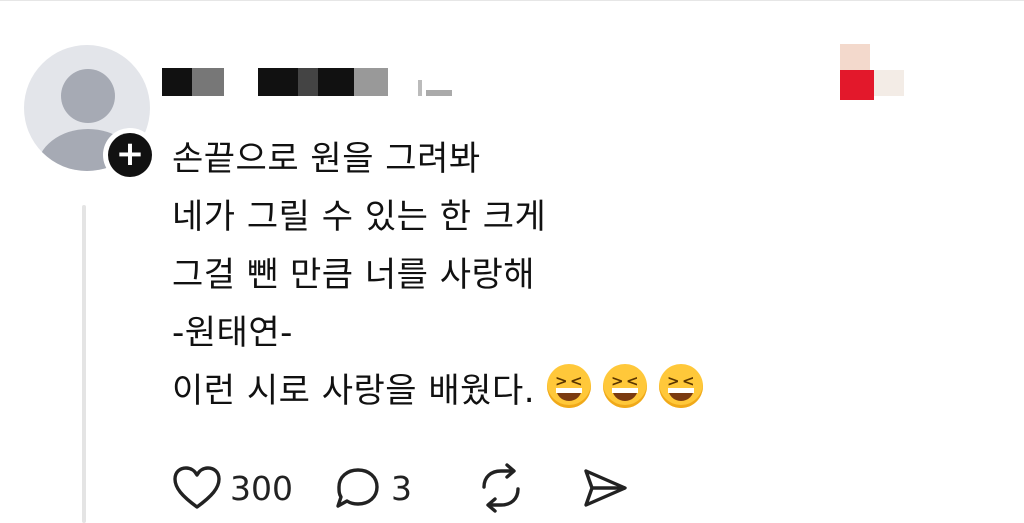  I want to click on heart-icon, so click(197, 487).